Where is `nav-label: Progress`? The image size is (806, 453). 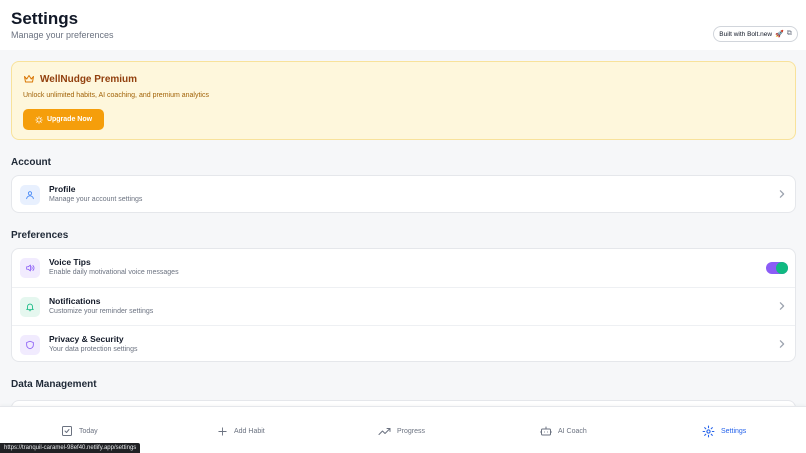
nav-label: Progress is located at coordinates (411, 431).